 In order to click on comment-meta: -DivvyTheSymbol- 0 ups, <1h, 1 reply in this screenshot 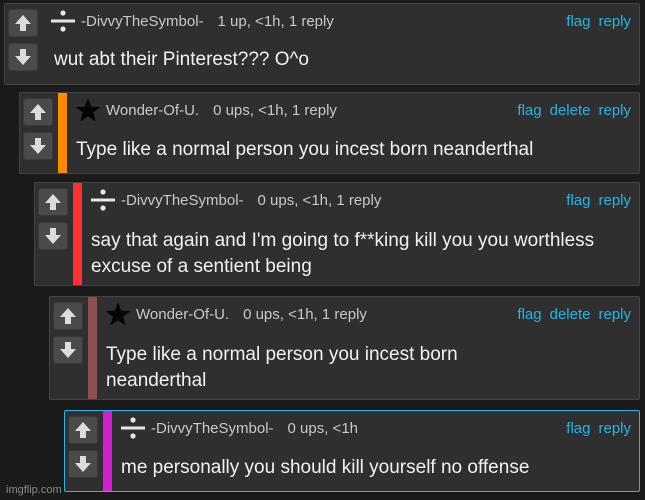, I will do `click(235, 200)`.